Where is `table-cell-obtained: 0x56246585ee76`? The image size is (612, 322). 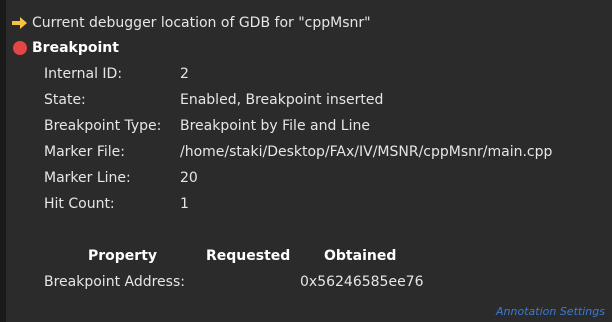
table-cell-obtained: 0x56246585ee76 is located at coordinates (362, 282).